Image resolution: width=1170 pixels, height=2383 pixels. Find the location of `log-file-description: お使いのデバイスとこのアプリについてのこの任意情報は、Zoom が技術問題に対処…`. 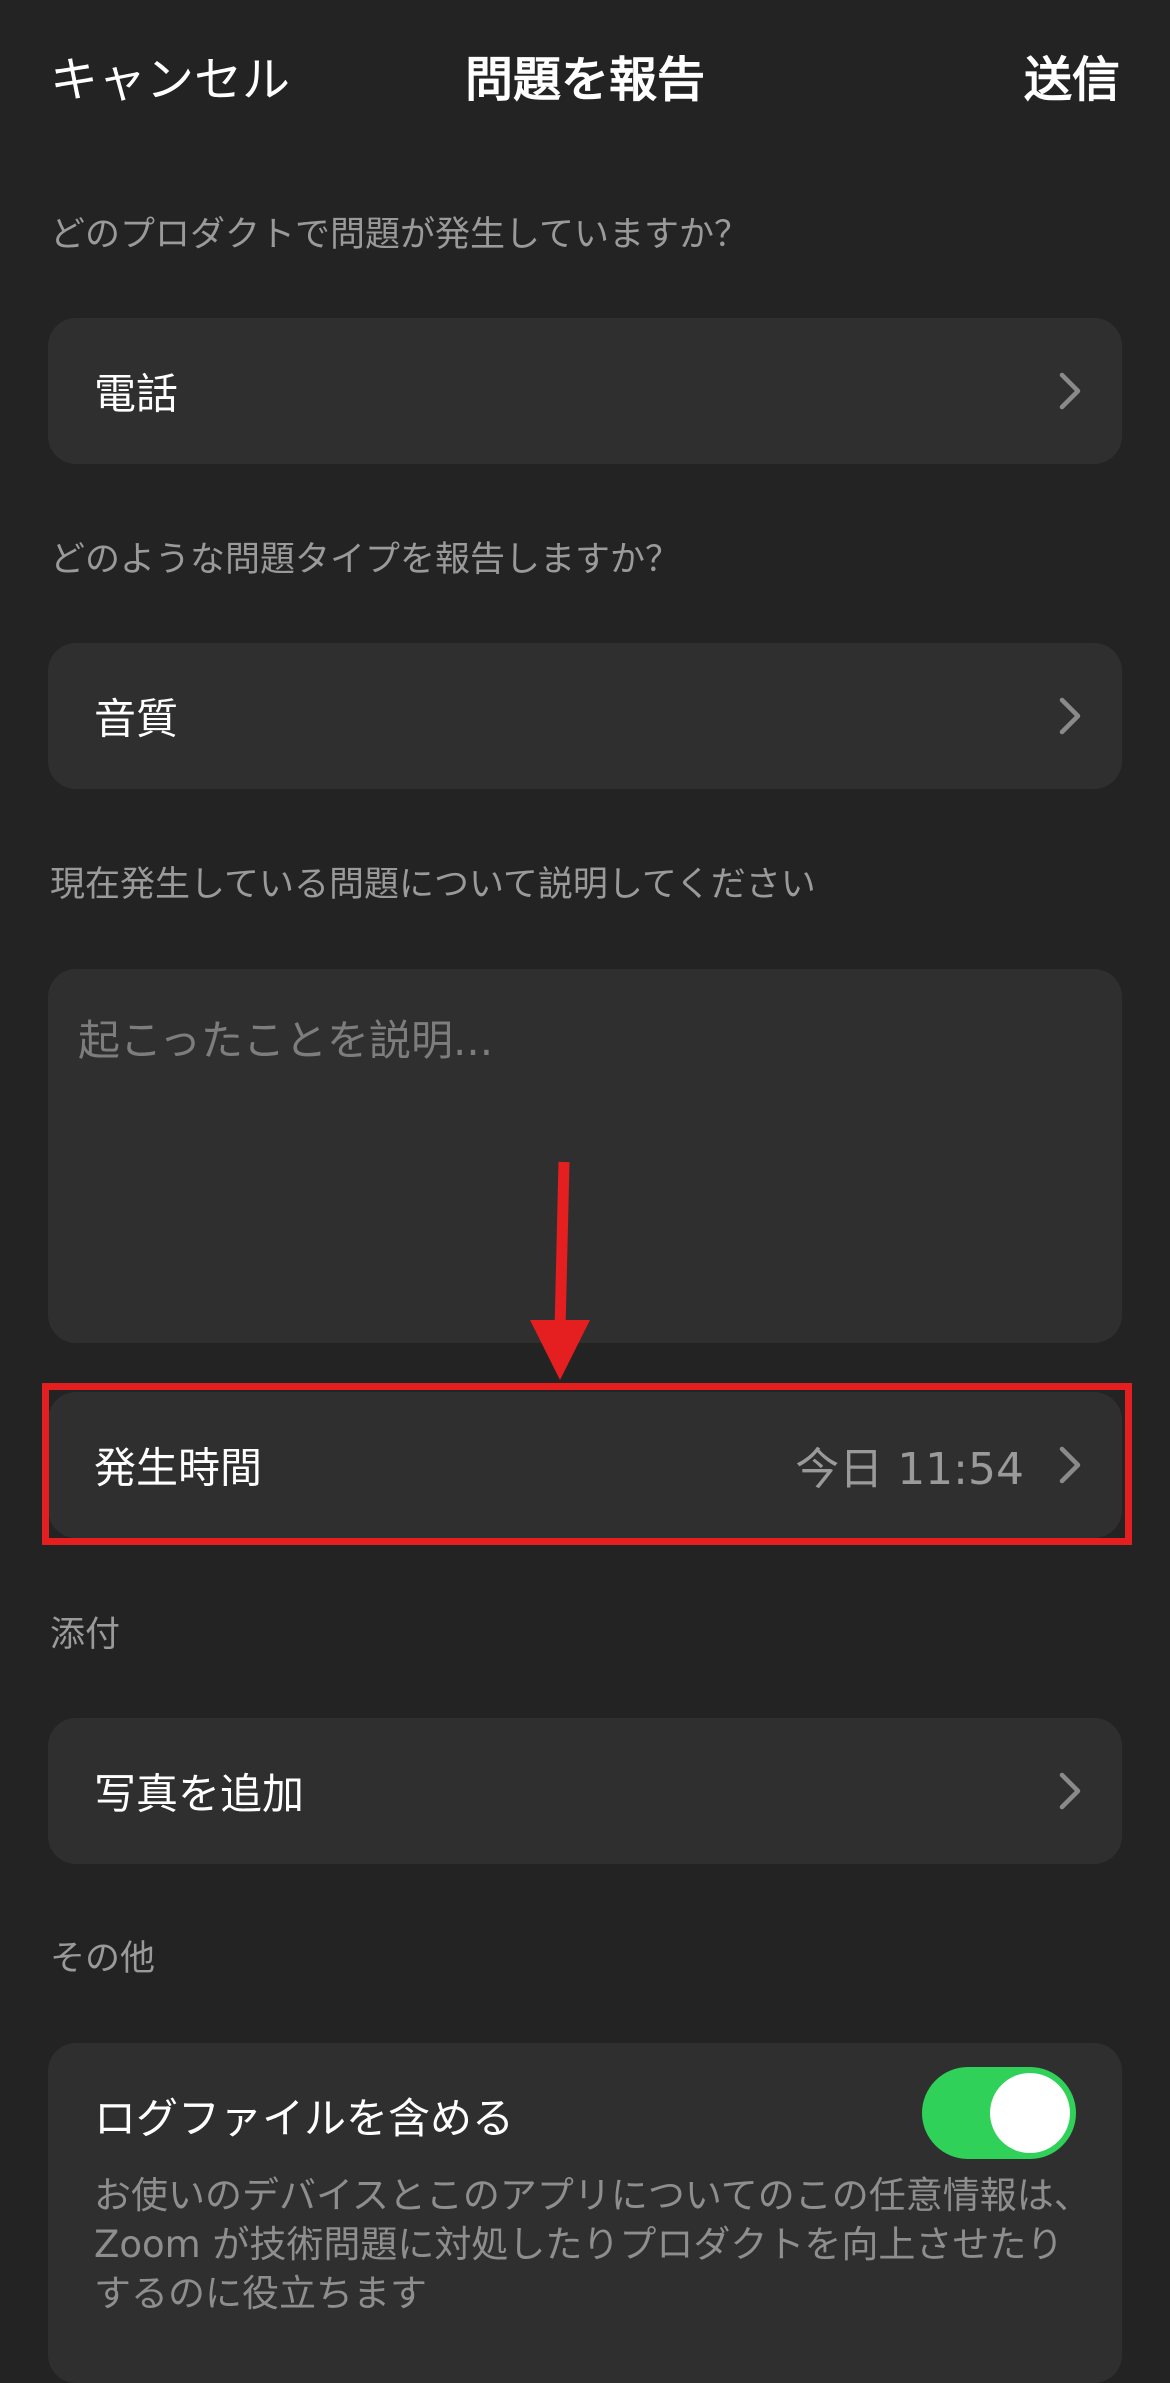

log-file-description: お使いのデバイスとこのアプリについてのこの任意情報は、Zoom が技術問題に対処… is located at coordinates (592, 2244).